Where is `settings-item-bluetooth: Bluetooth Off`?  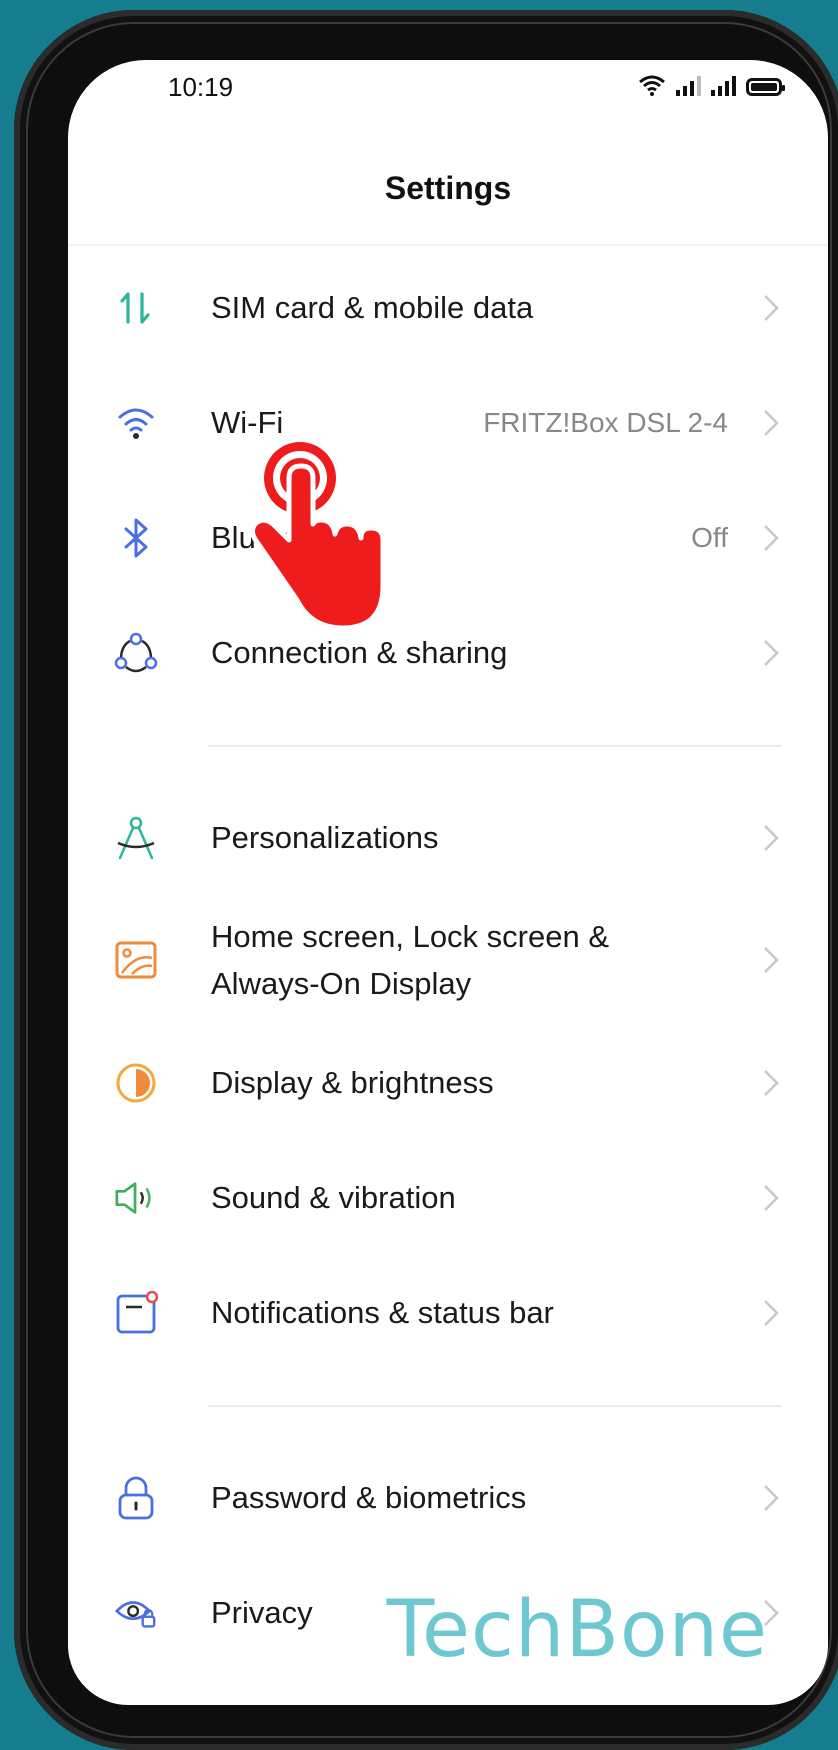
settings-item-bluetooth: Bluetooth Off is located at coordinates (448, 537).